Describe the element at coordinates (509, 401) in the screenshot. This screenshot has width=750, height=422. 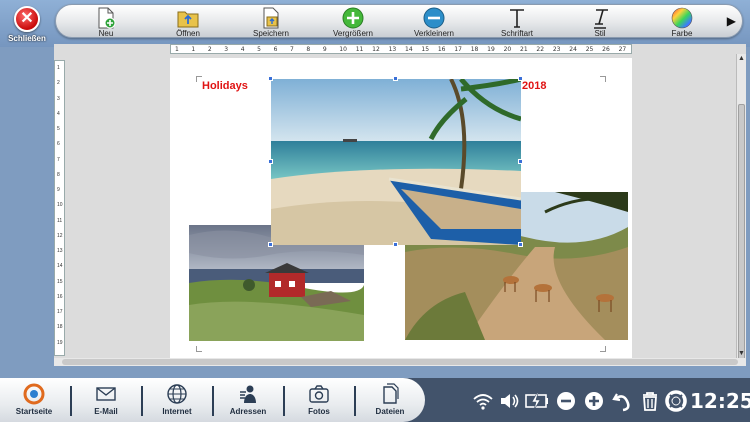
I see `volume-icon` at that location.